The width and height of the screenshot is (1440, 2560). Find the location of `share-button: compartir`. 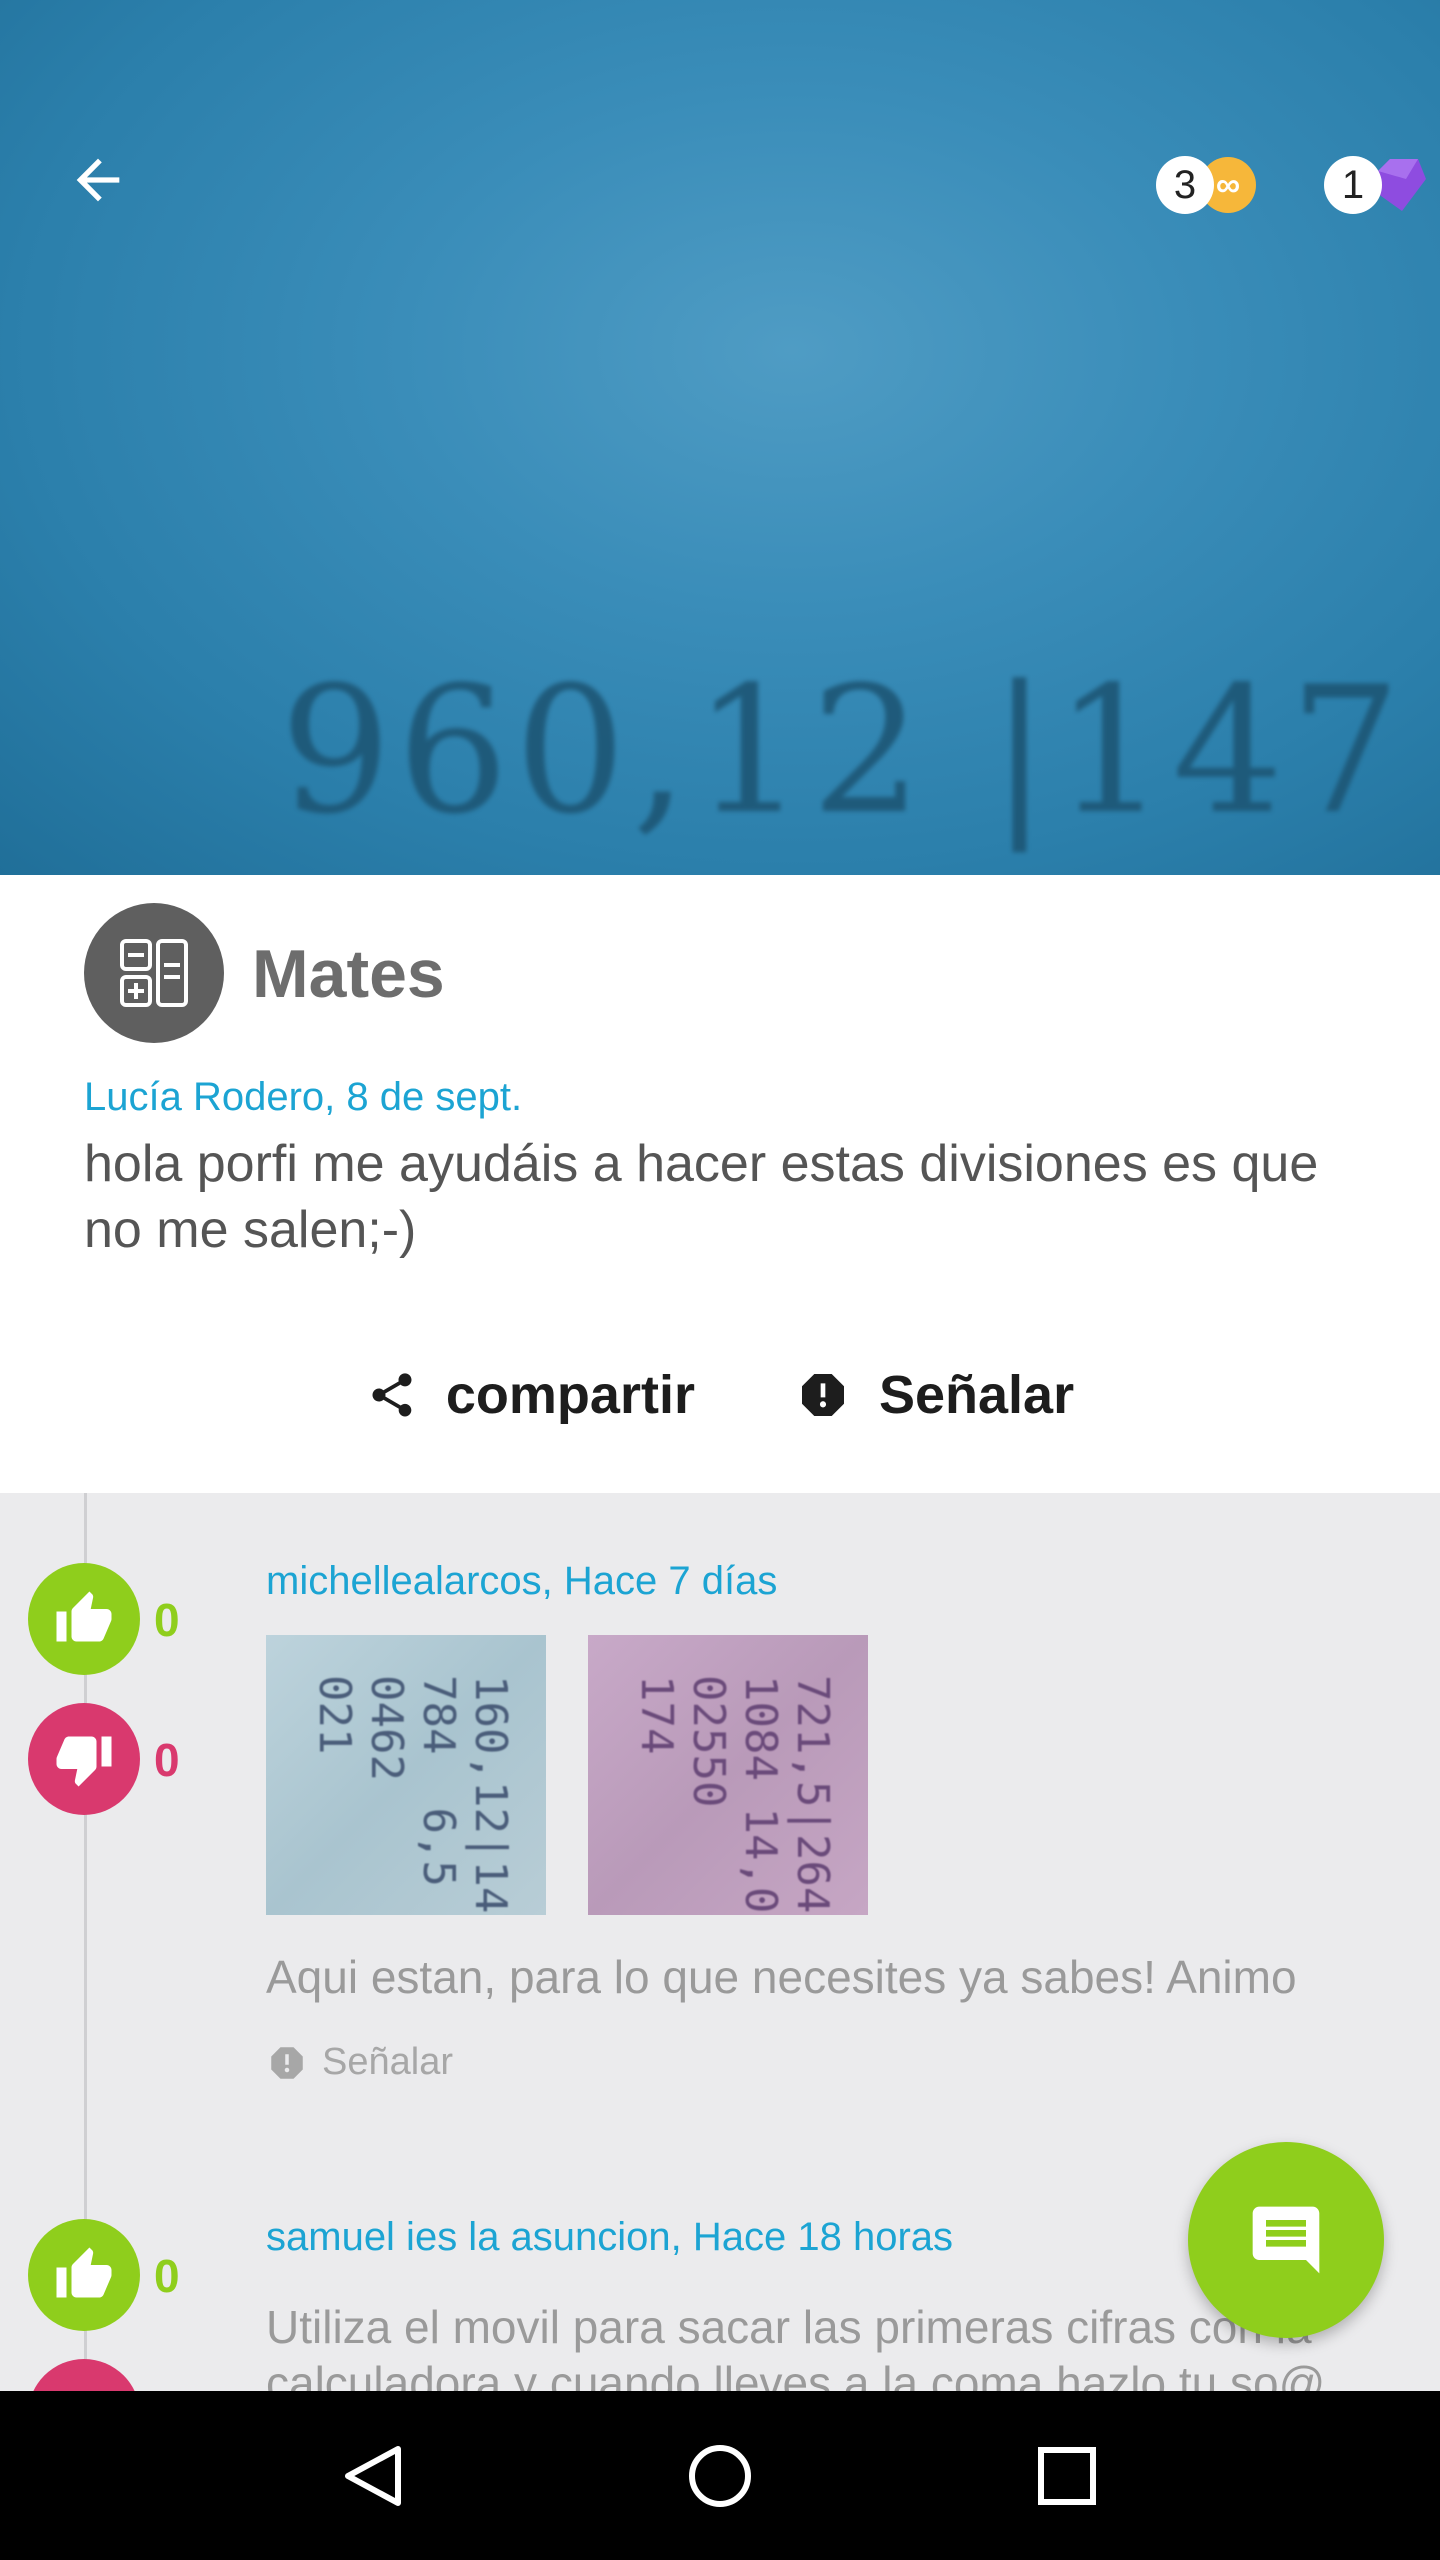

share-button: compartir is located at coordinates (530, 1395).